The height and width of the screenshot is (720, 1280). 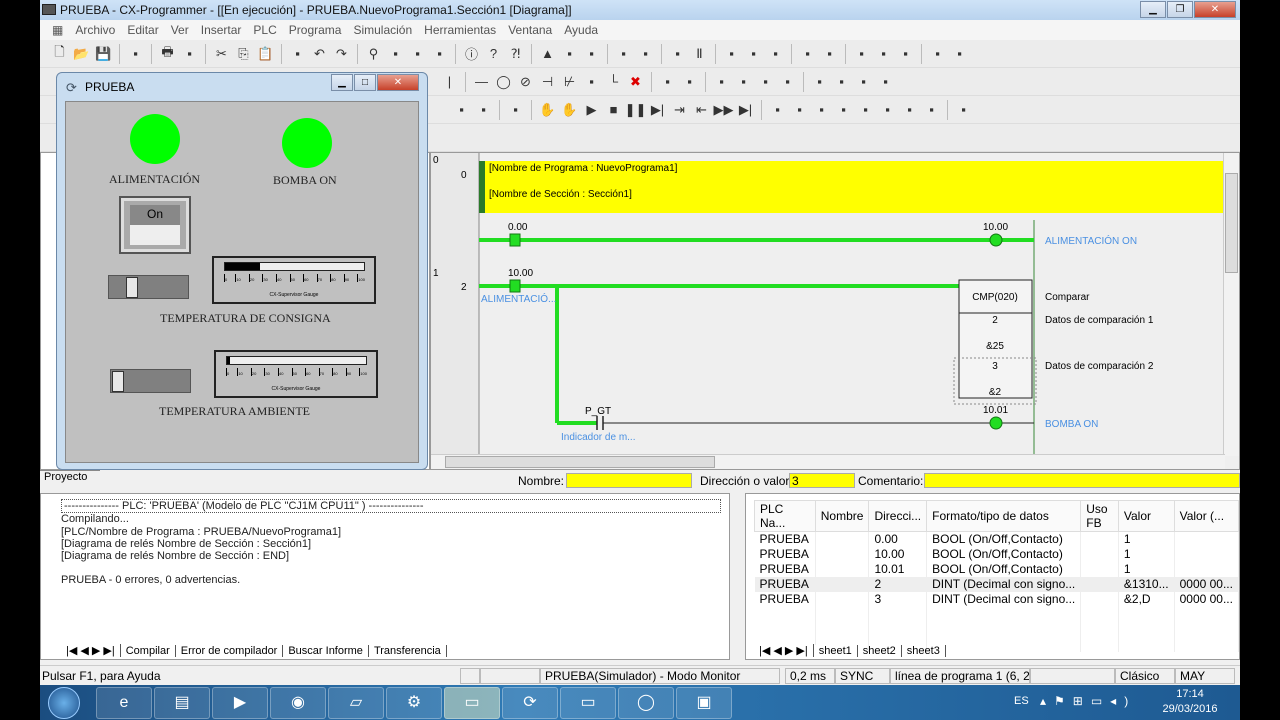 I want to click on hand-icon: ✋, so click(x=547, y=109).